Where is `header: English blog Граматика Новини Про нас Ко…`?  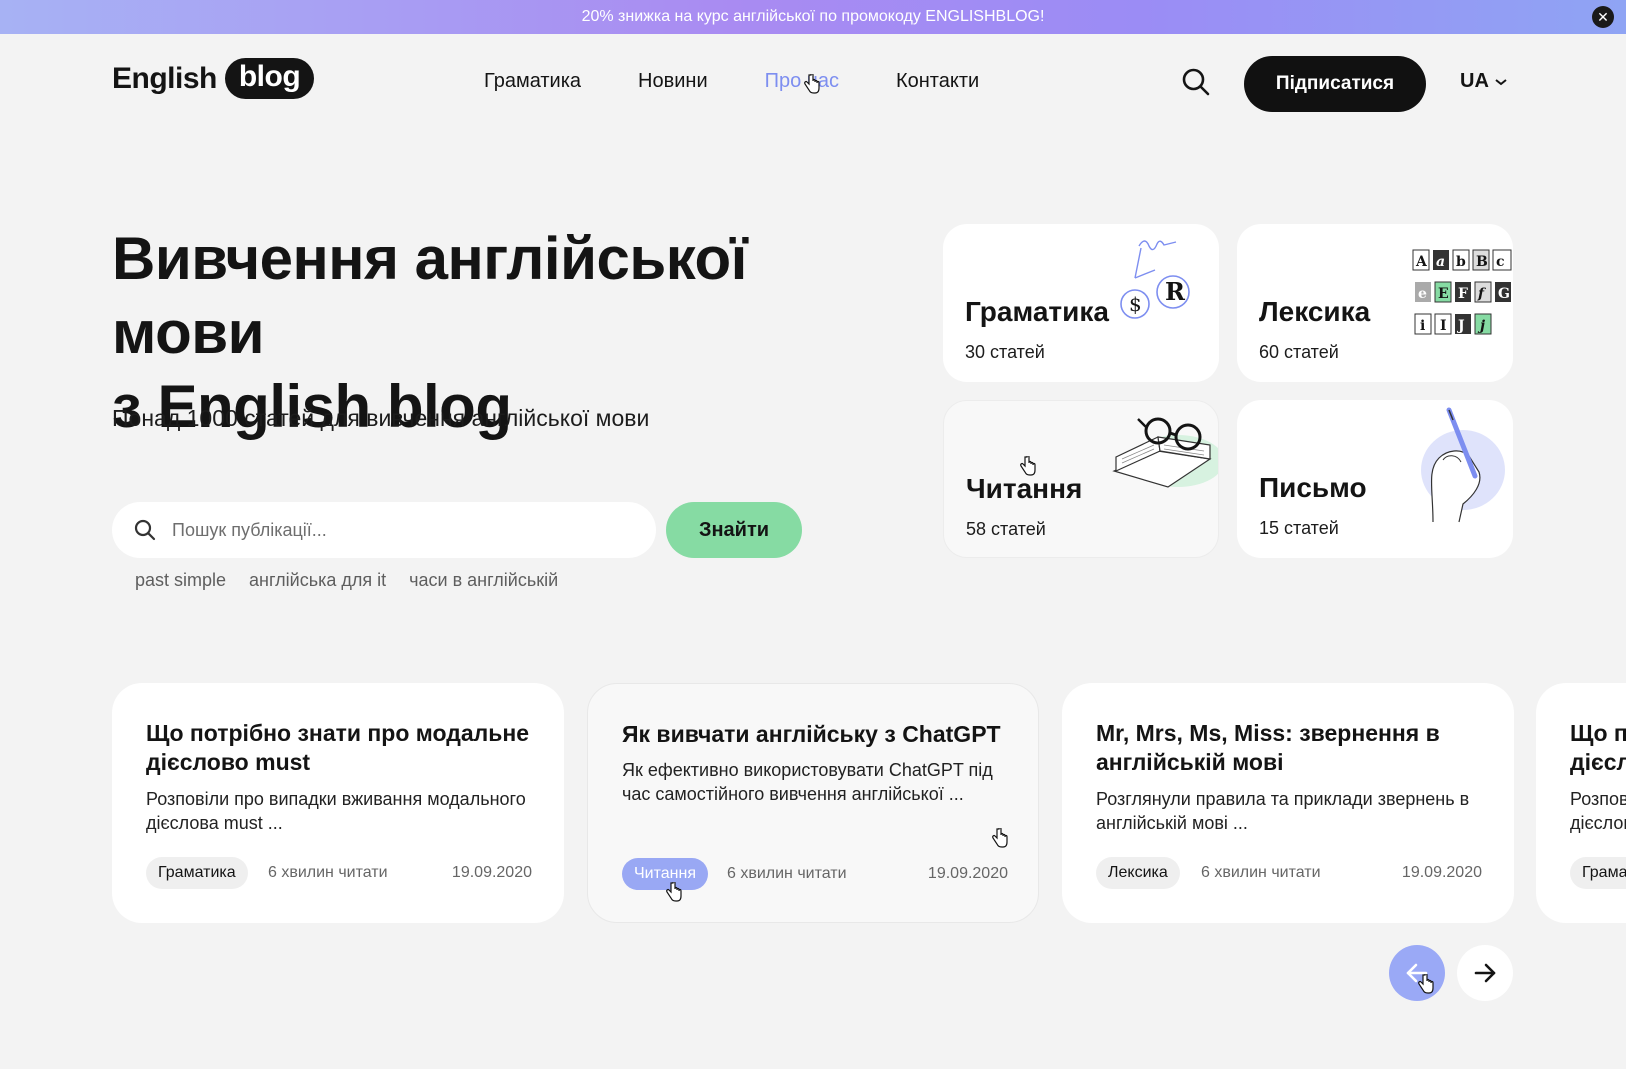 header: English blog Граматика Новини Про нас Ко… is located at coordinates (813, 84).